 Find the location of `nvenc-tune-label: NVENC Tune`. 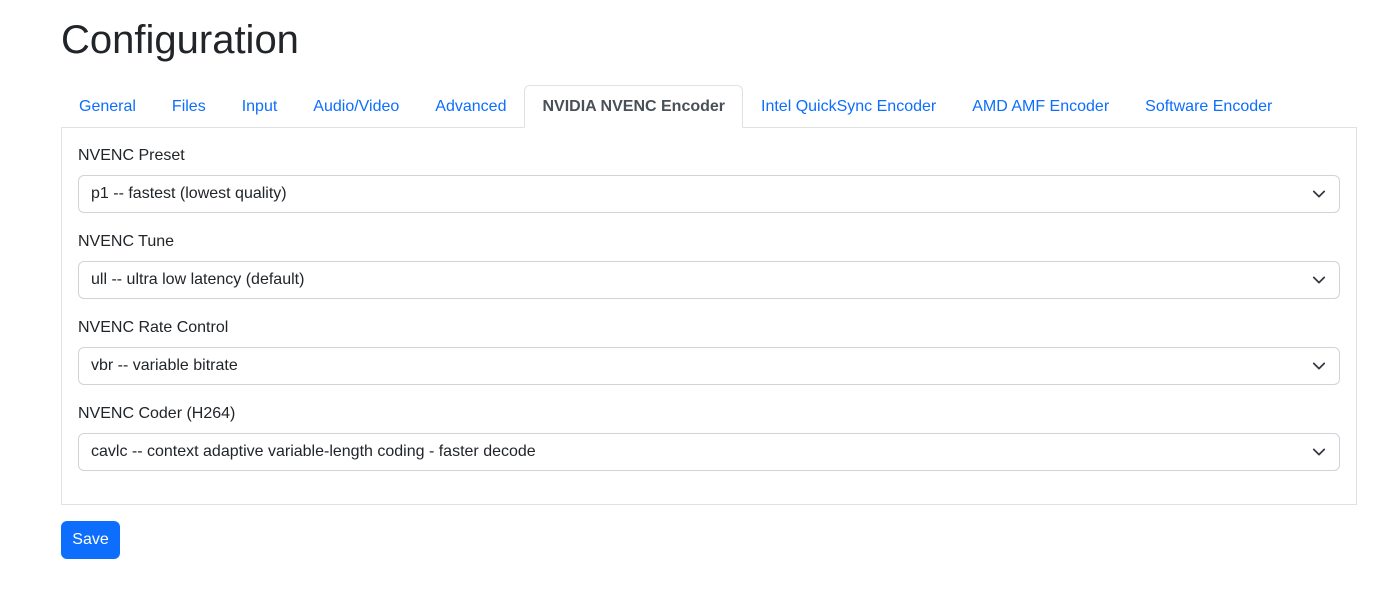

nvenc-tune-label: NVENC Tune is located at coordinates (126, 241).